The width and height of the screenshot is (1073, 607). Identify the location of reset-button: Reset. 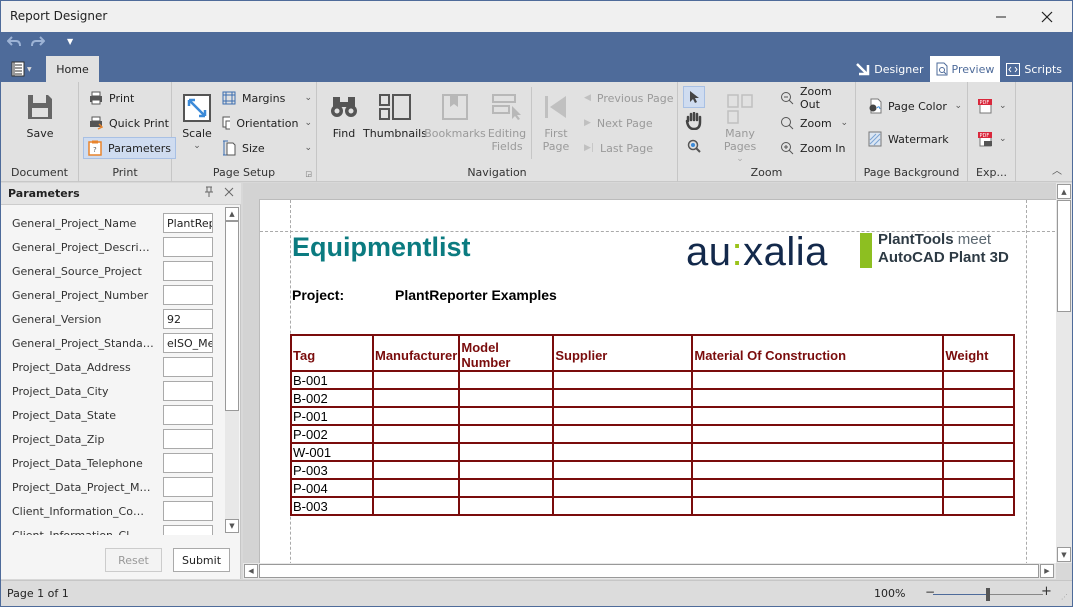
(133, 560).